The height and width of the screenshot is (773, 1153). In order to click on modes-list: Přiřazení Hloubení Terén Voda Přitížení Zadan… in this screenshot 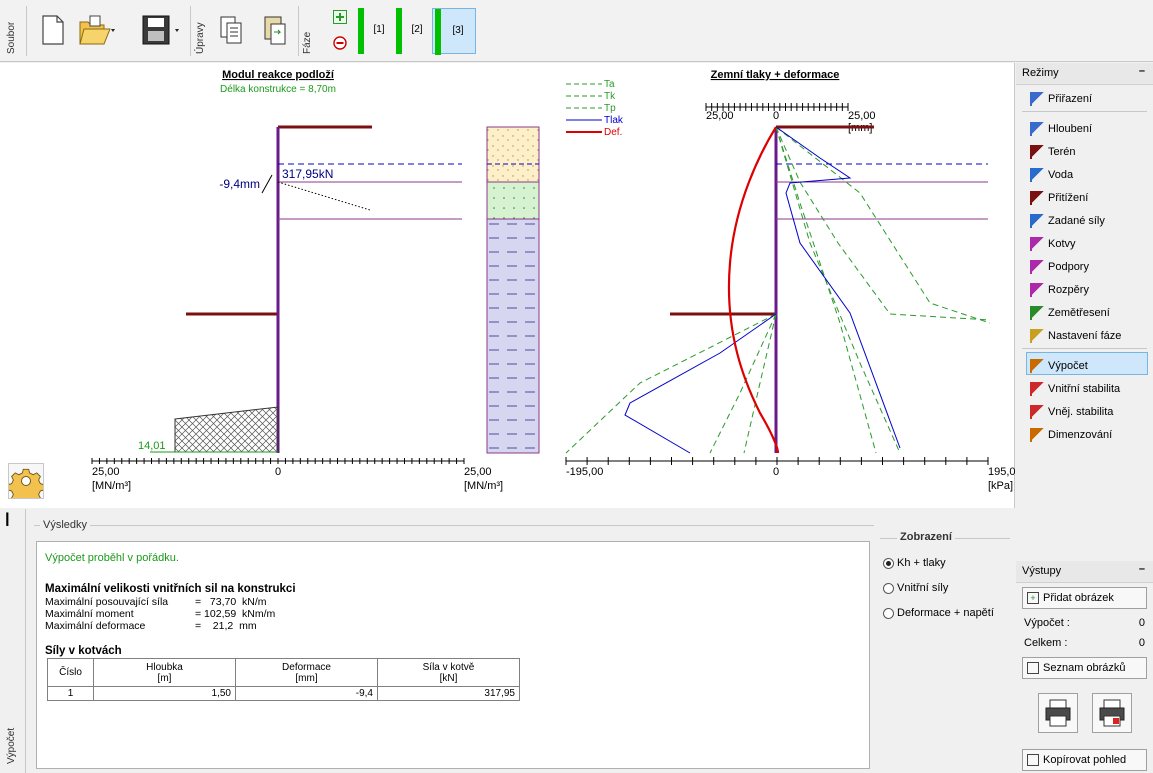, I will do `click(1084, 264)`.